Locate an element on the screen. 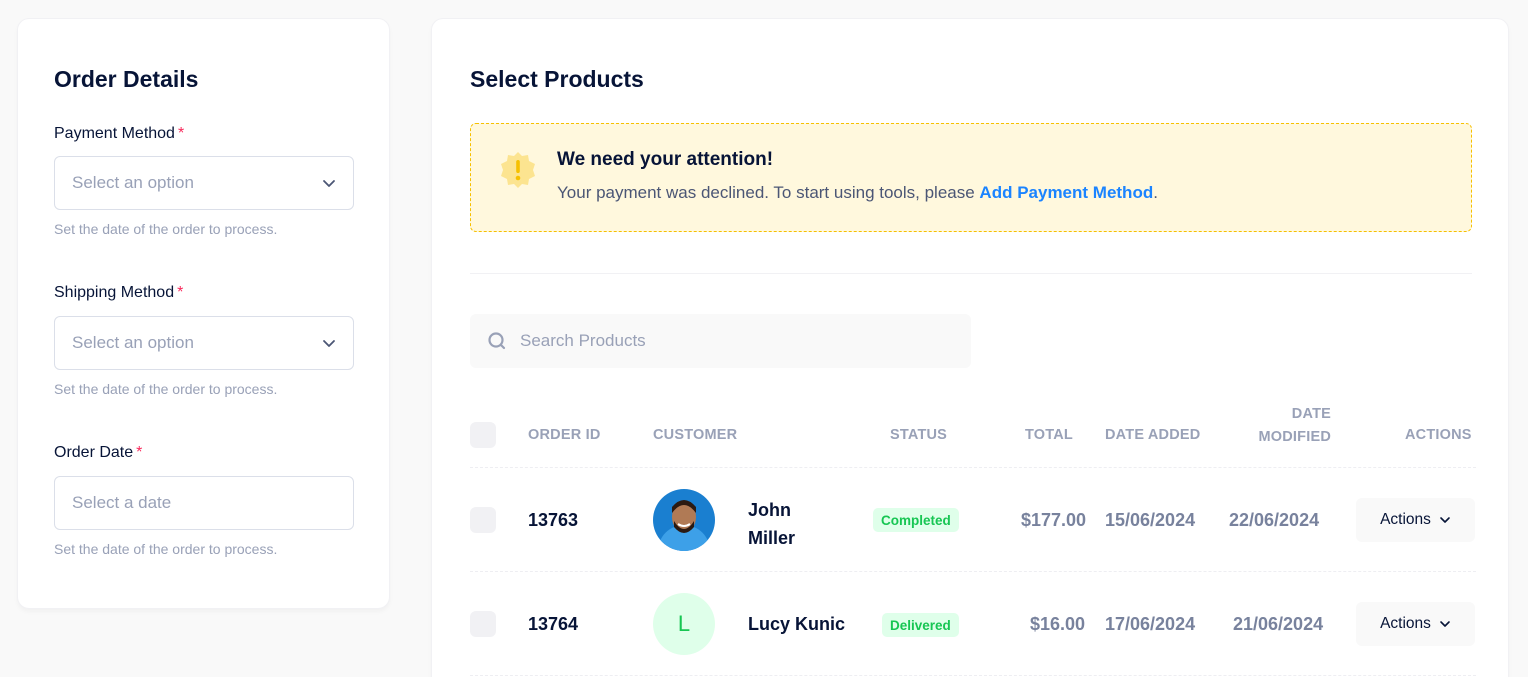 The image size is (1528, 677). order-date-hint: Set the date of the order to process. is located at coordinates (166, 549).